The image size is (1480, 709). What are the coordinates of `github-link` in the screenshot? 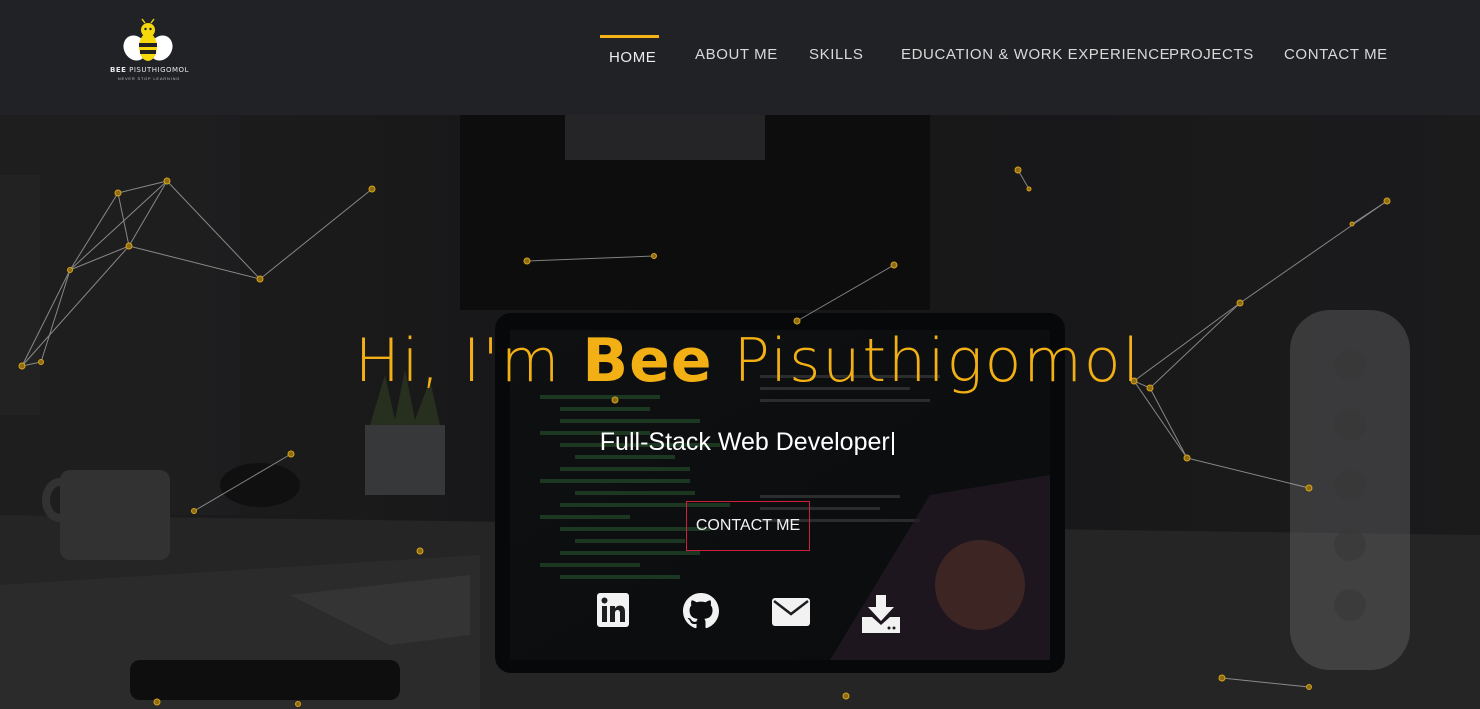 It's located at (701, 611).